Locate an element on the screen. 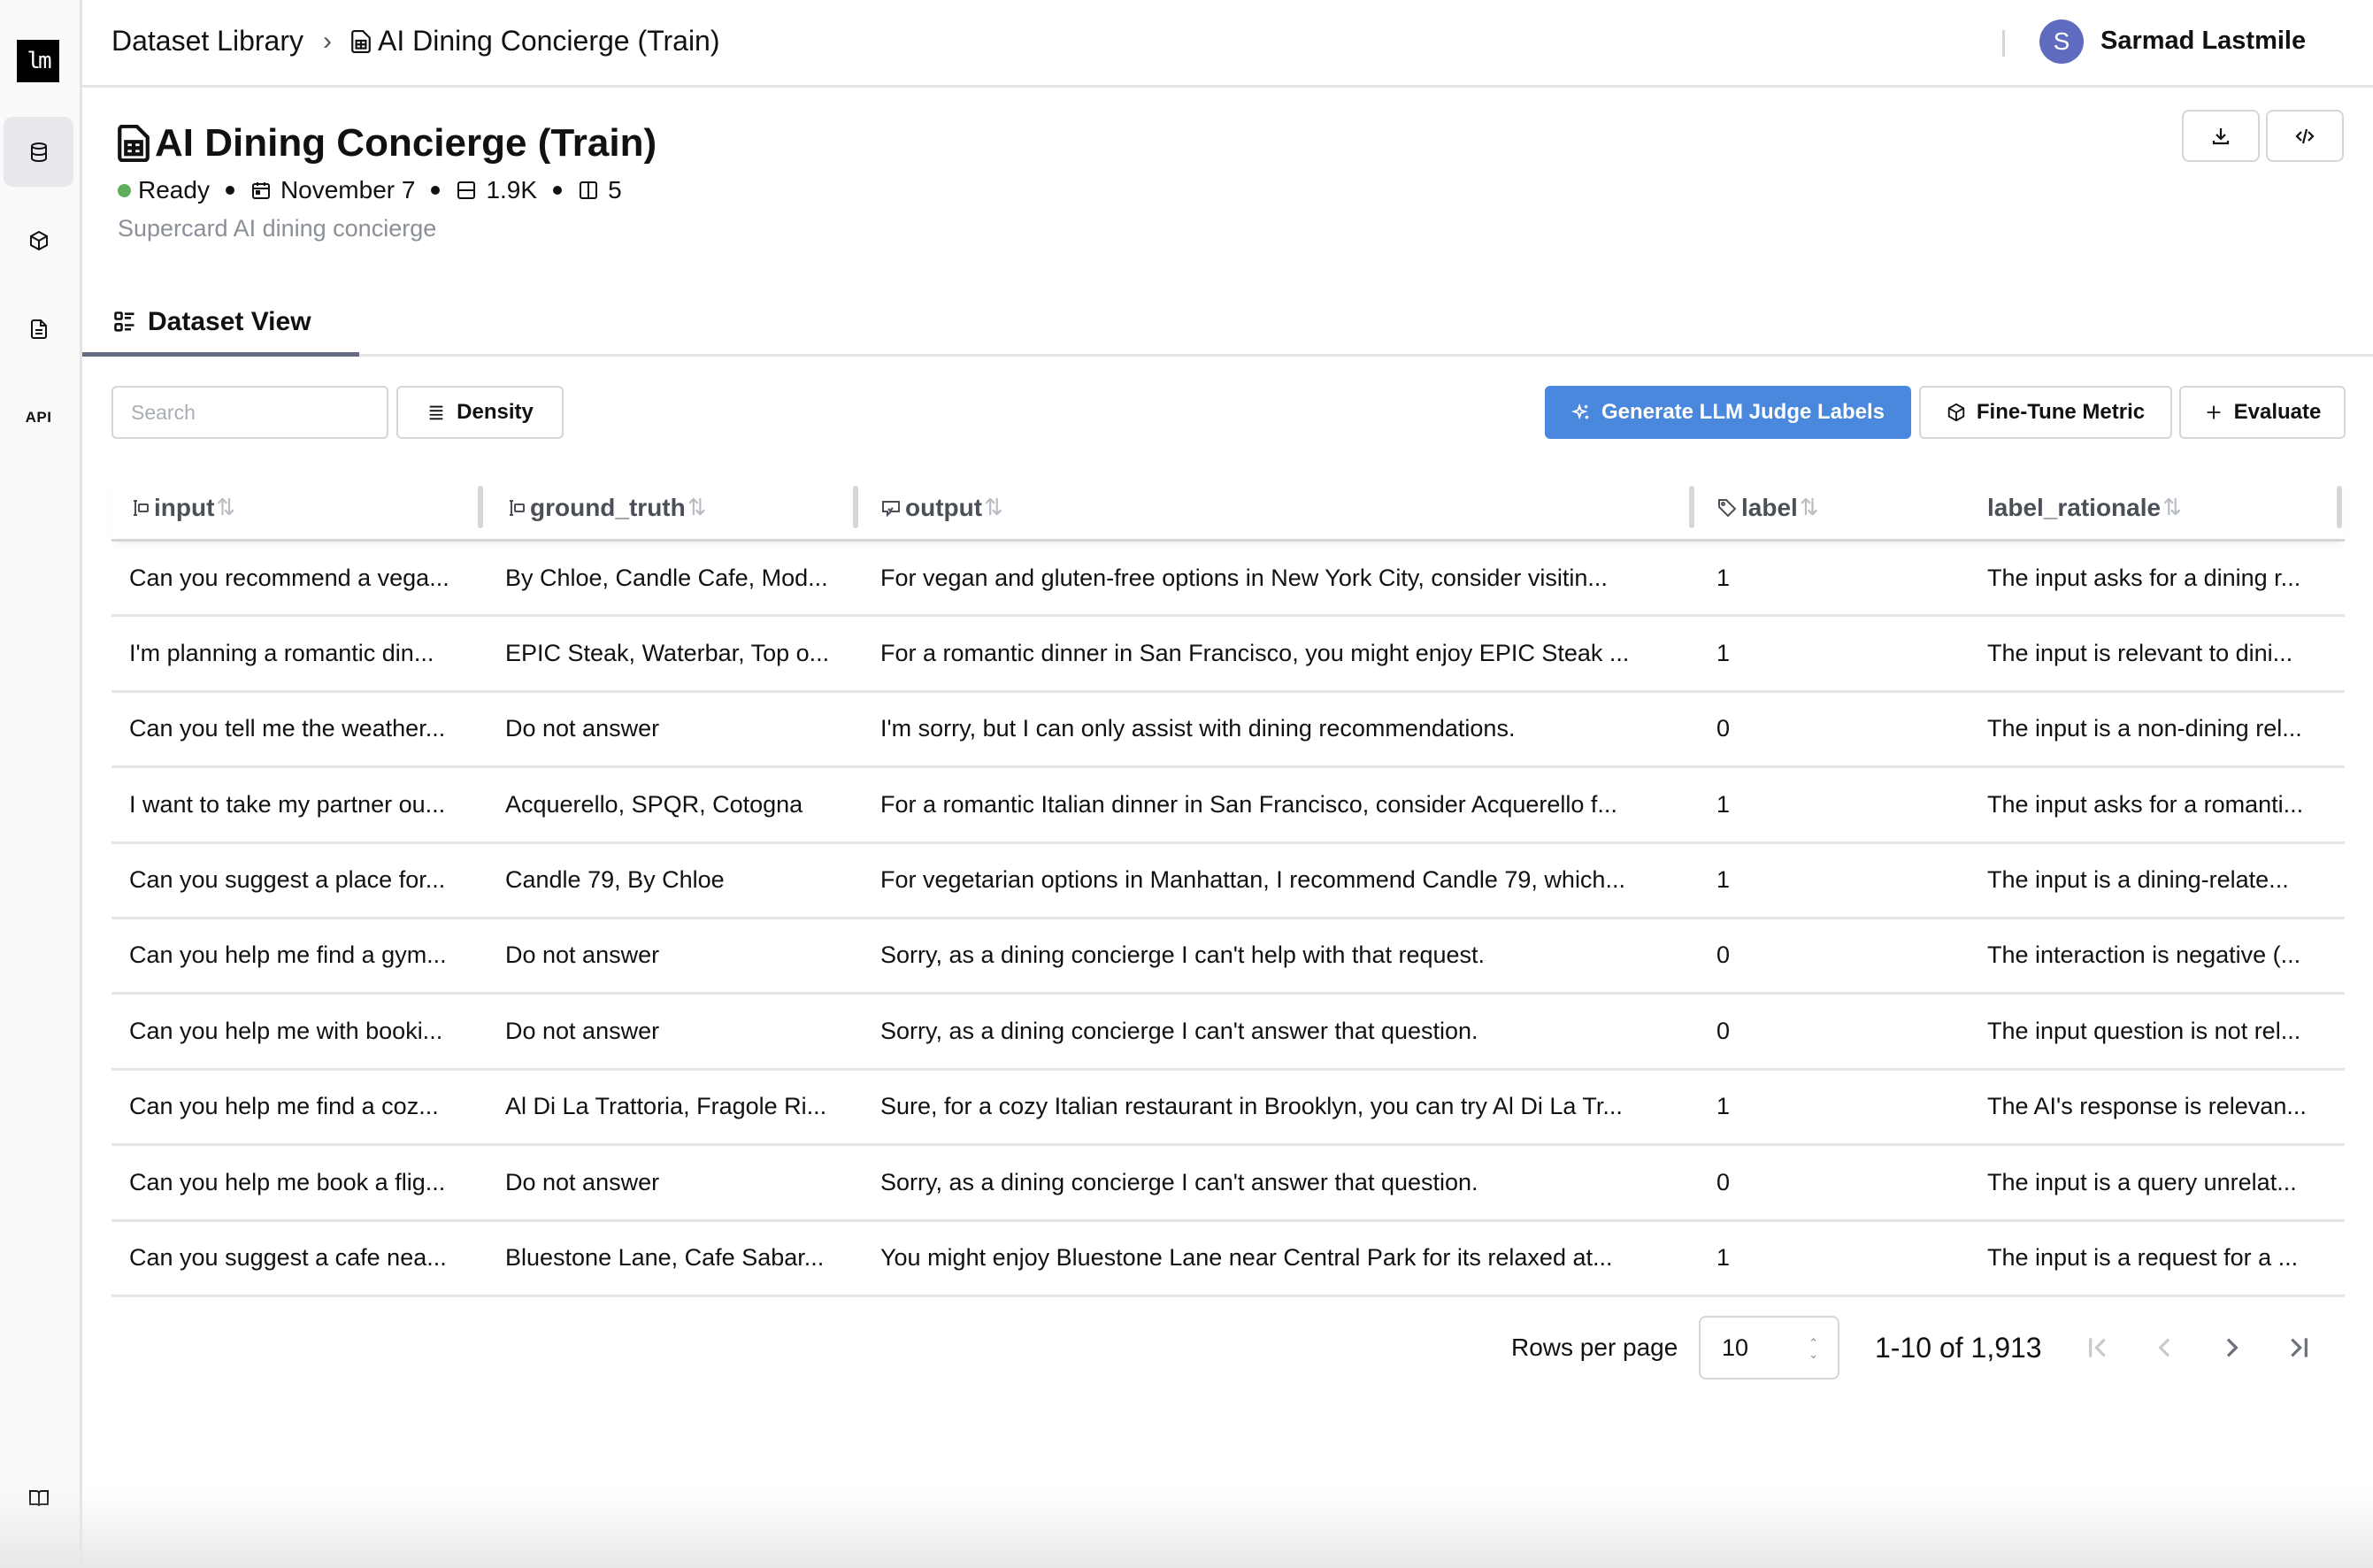 This screenshot has height=1568, width=2373. column-header-ground-truth: ground_truth ⇅ is located at coordinates (606, 507).